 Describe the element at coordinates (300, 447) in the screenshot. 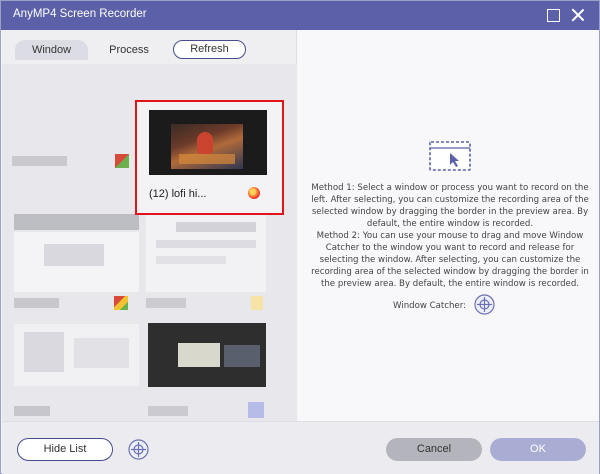

I see `footer-bar: Hide List Cancel OK` at that location.